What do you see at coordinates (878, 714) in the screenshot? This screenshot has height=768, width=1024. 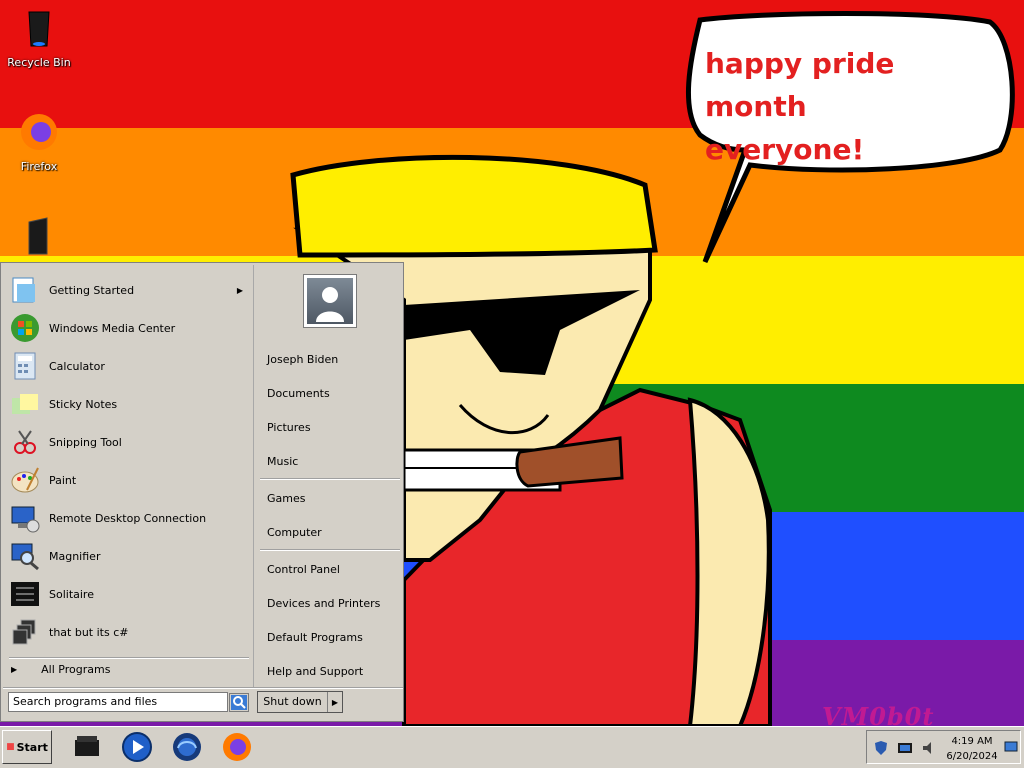 I see `watermark-text: VM0b0t` at bounding box center [878, 714].